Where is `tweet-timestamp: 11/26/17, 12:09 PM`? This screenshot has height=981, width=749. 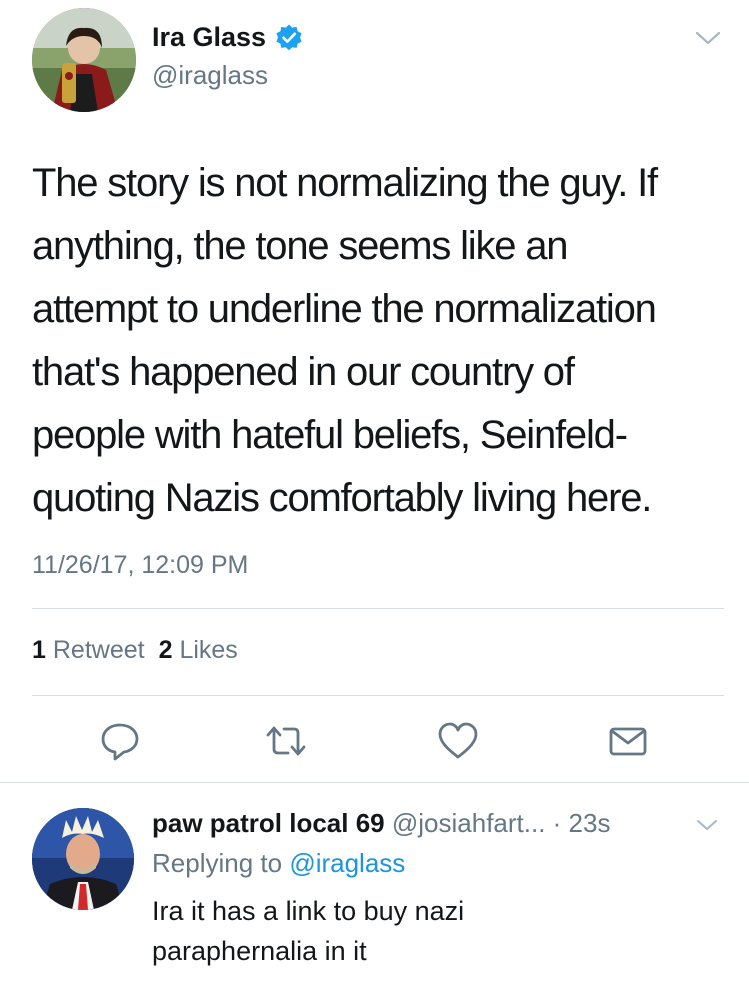 tweet-timestamp: 11/26/17, 12:09 PM is located at coordinates (140, 565).